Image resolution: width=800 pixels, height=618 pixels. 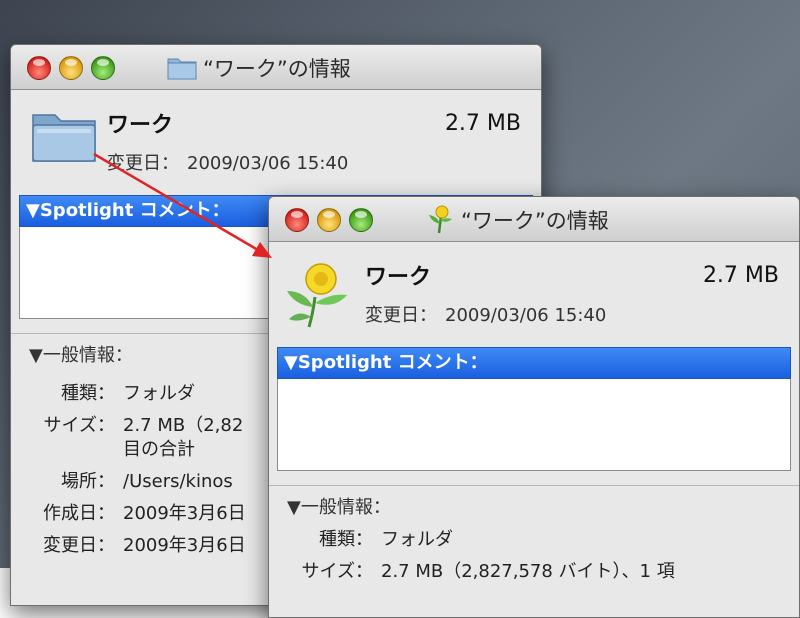 What do you see at coordinates (159, 449) in the screenshot?
I see `info-value: 目の合計` at bounding box center [159, 449].